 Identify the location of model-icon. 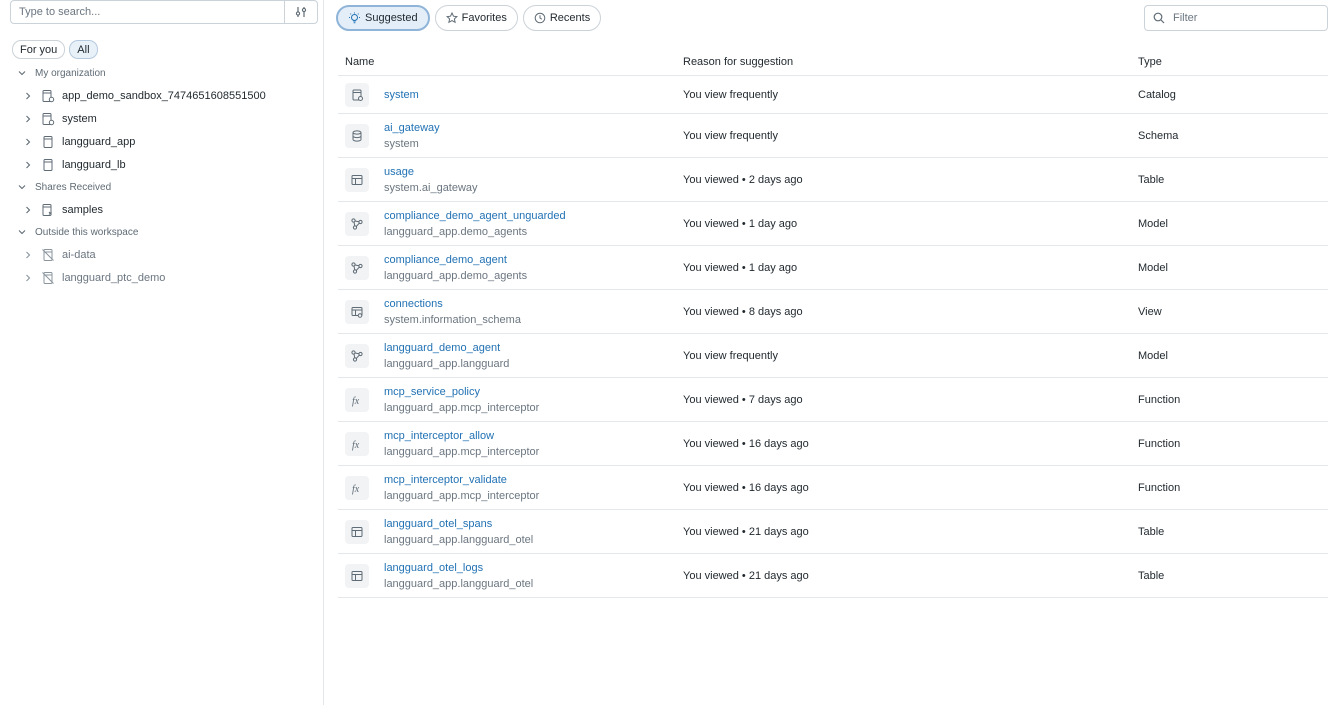
(357, 267).